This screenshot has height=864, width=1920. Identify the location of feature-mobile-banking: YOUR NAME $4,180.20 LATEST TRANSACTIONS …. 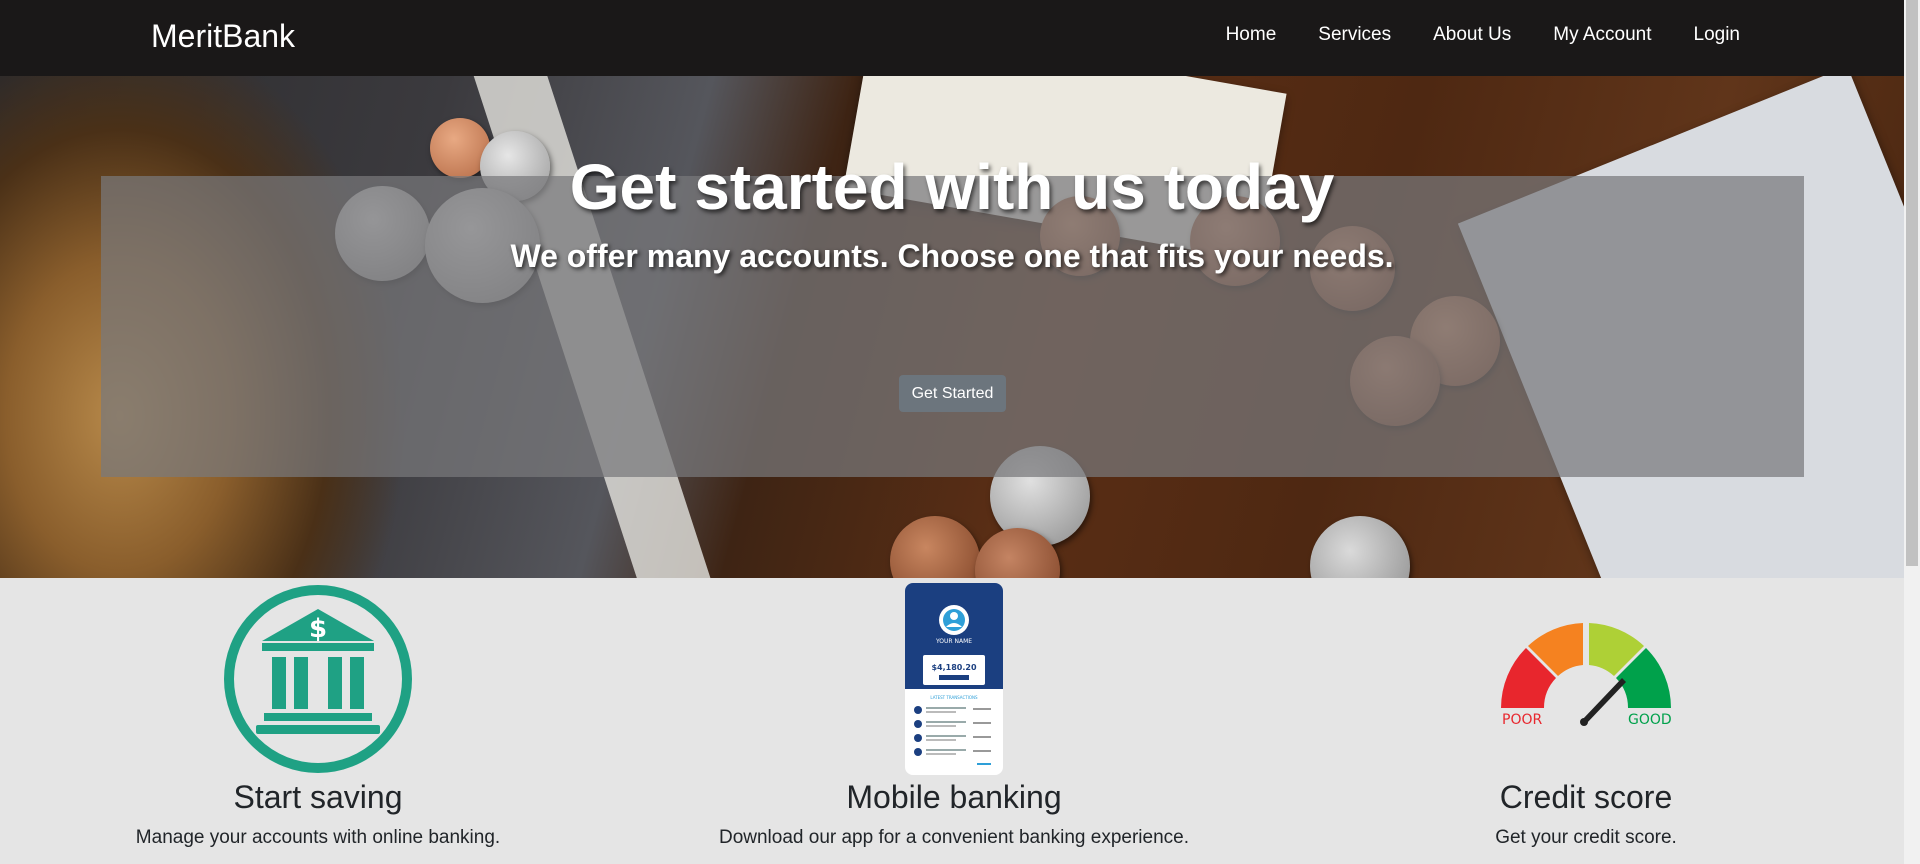
(954, 713).